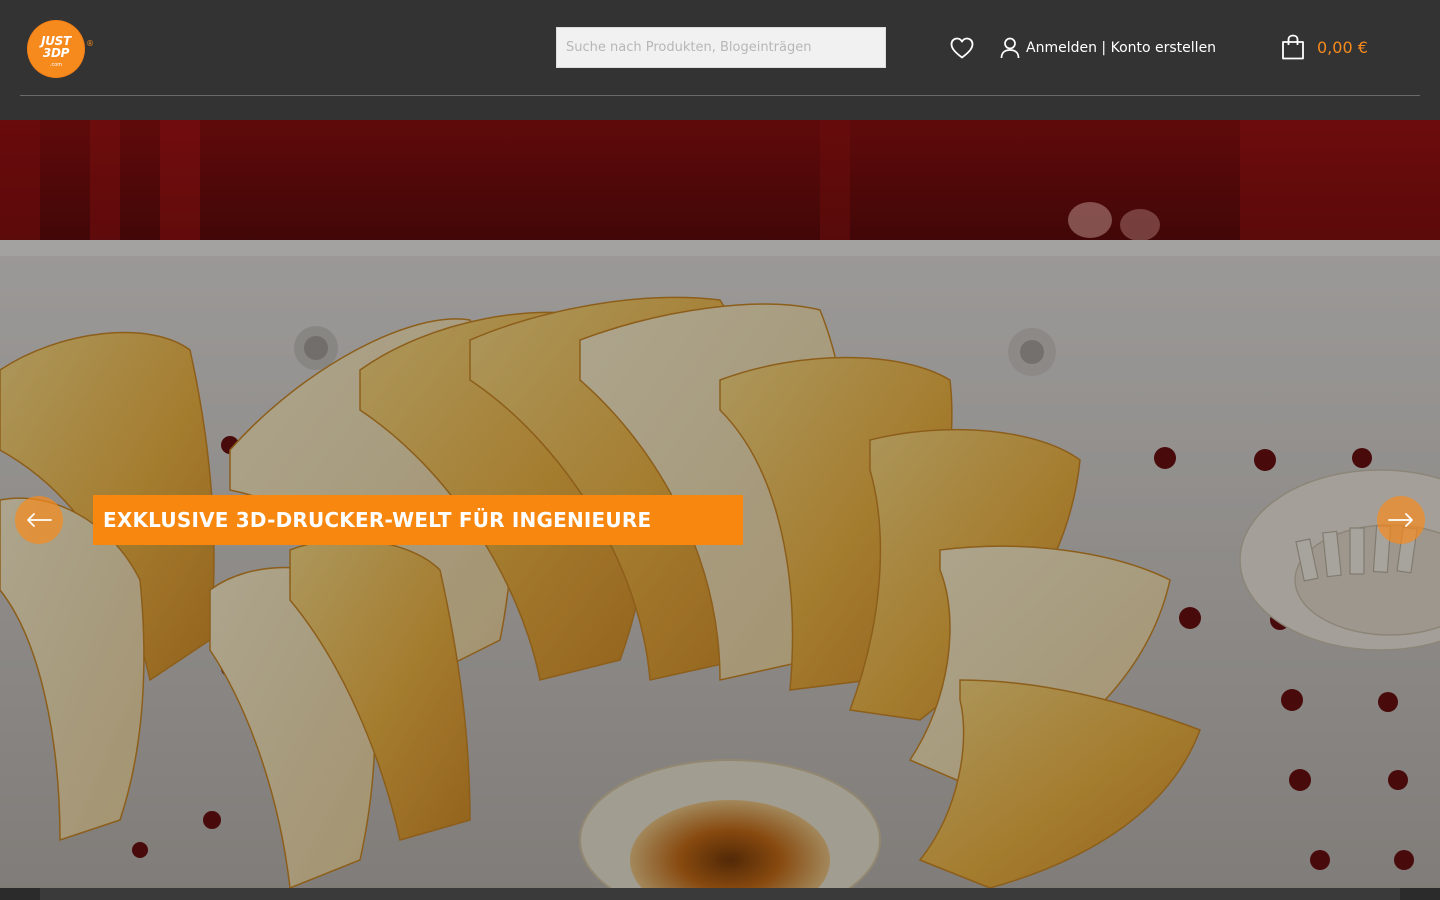 The height and width of the screenshot is (900, 1440). I want to click on arrow-right-icon, so click(1400, 520).